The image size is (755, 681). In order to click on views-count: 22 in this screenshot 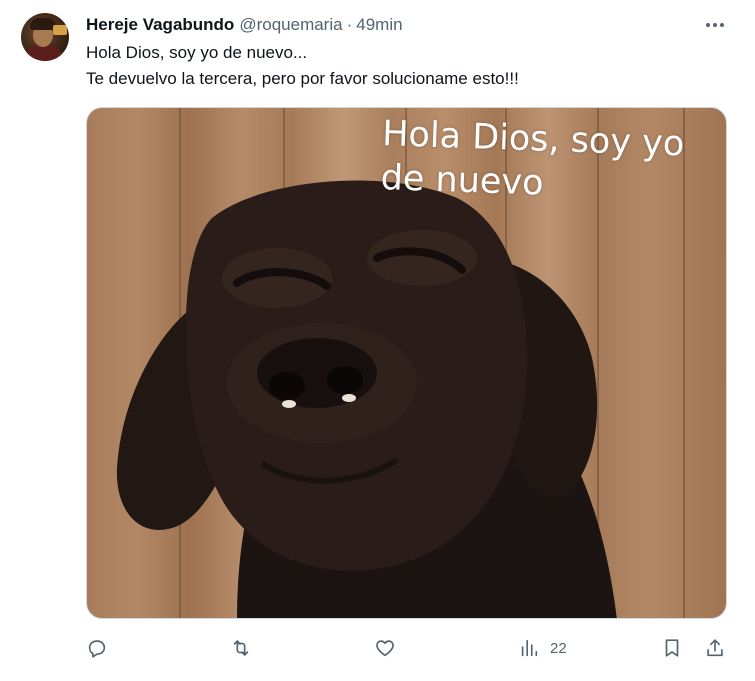, I will do `click(558, 648)`.